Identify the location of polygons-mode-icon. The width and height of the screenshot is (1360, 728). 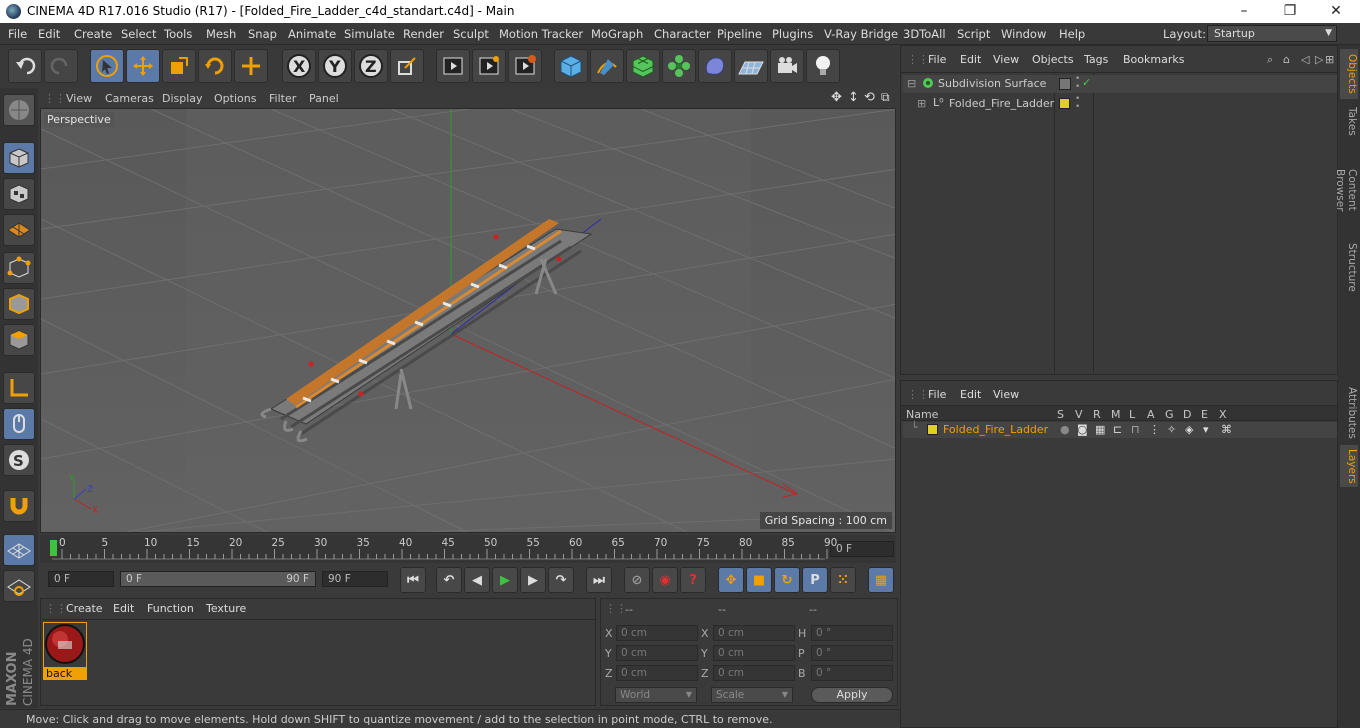
(19, 340).